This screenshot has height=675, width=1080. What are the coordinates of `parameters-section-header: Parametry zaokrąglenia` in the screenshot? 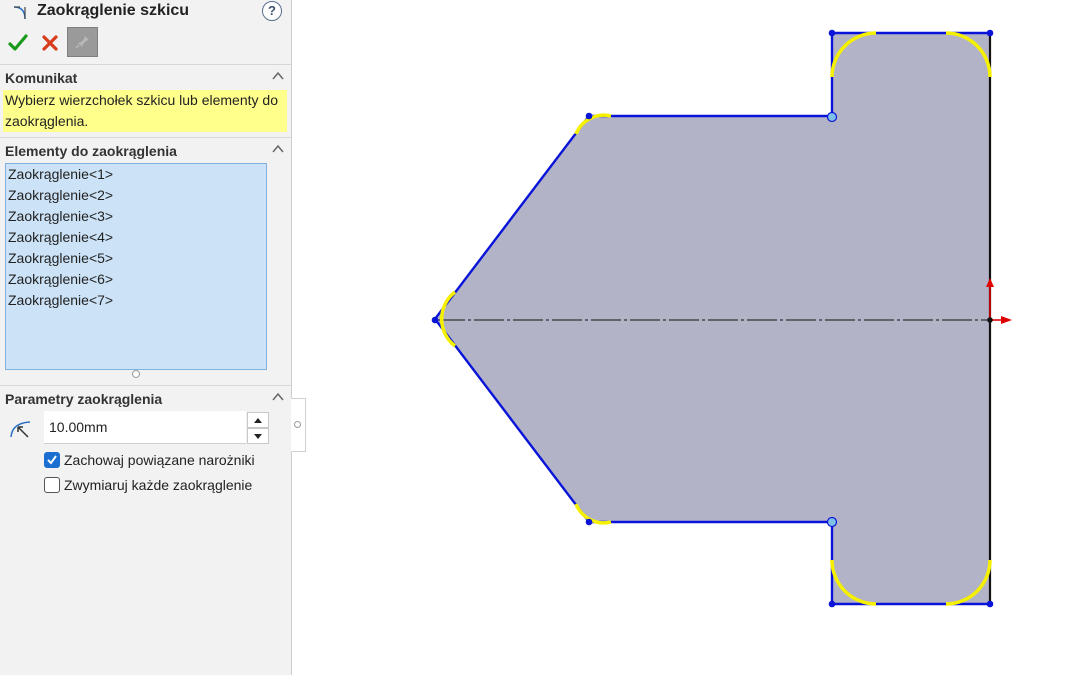 It's located at (145, 397).